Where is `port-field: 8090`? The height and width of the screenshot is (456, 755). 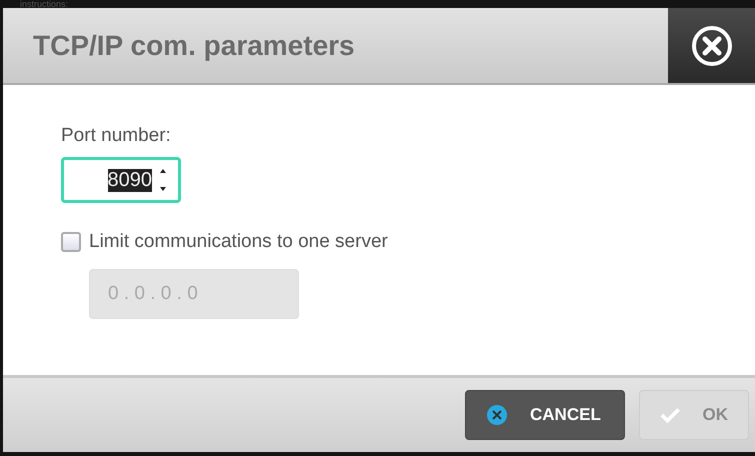
port-field: 8090 is located at coordinates (121, 180).